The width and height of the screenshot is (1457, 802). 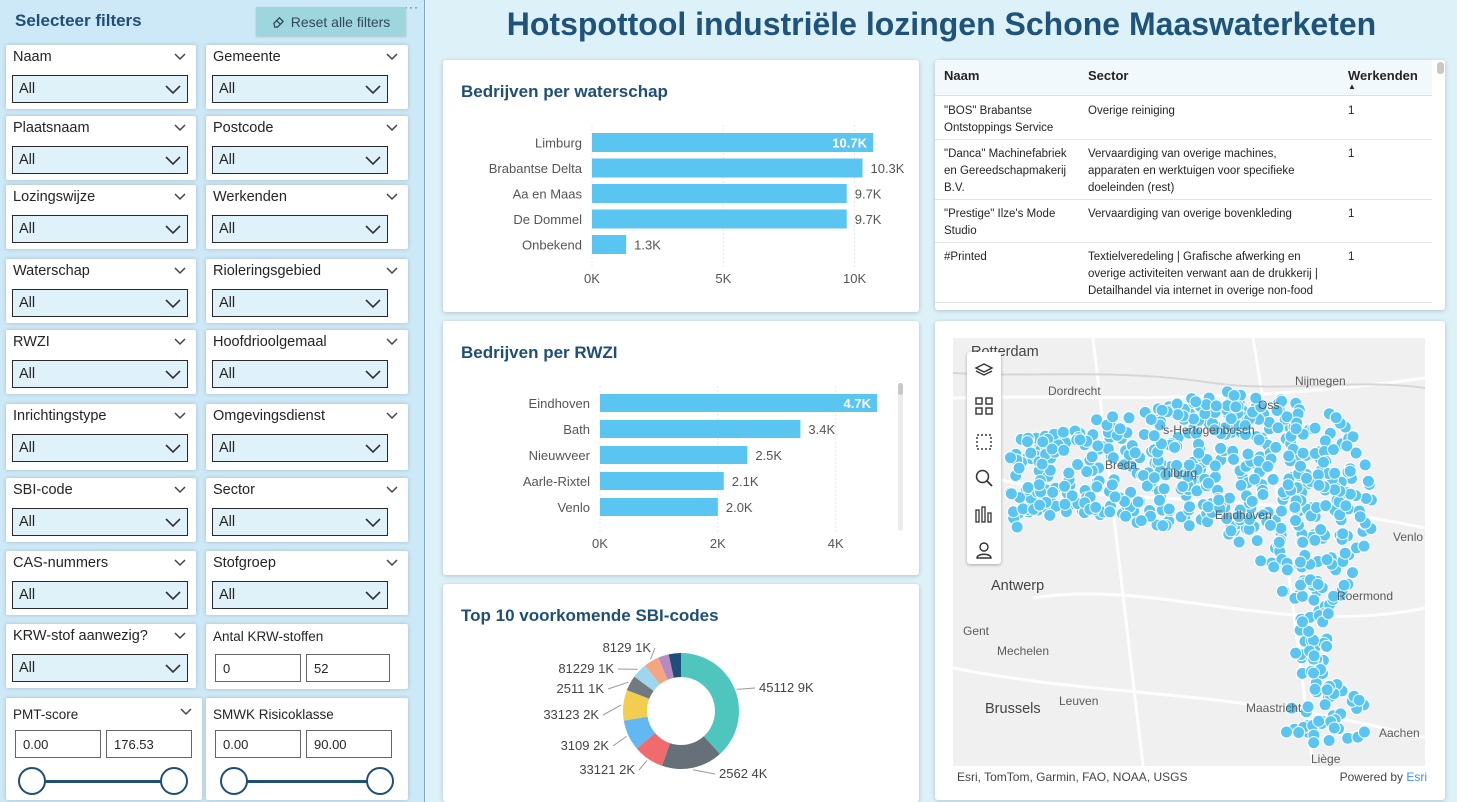 What do you see at coordinates (1416, 777) in the screenshot?
I see `esri-link: Esri` at bounding box center [1416, 777].